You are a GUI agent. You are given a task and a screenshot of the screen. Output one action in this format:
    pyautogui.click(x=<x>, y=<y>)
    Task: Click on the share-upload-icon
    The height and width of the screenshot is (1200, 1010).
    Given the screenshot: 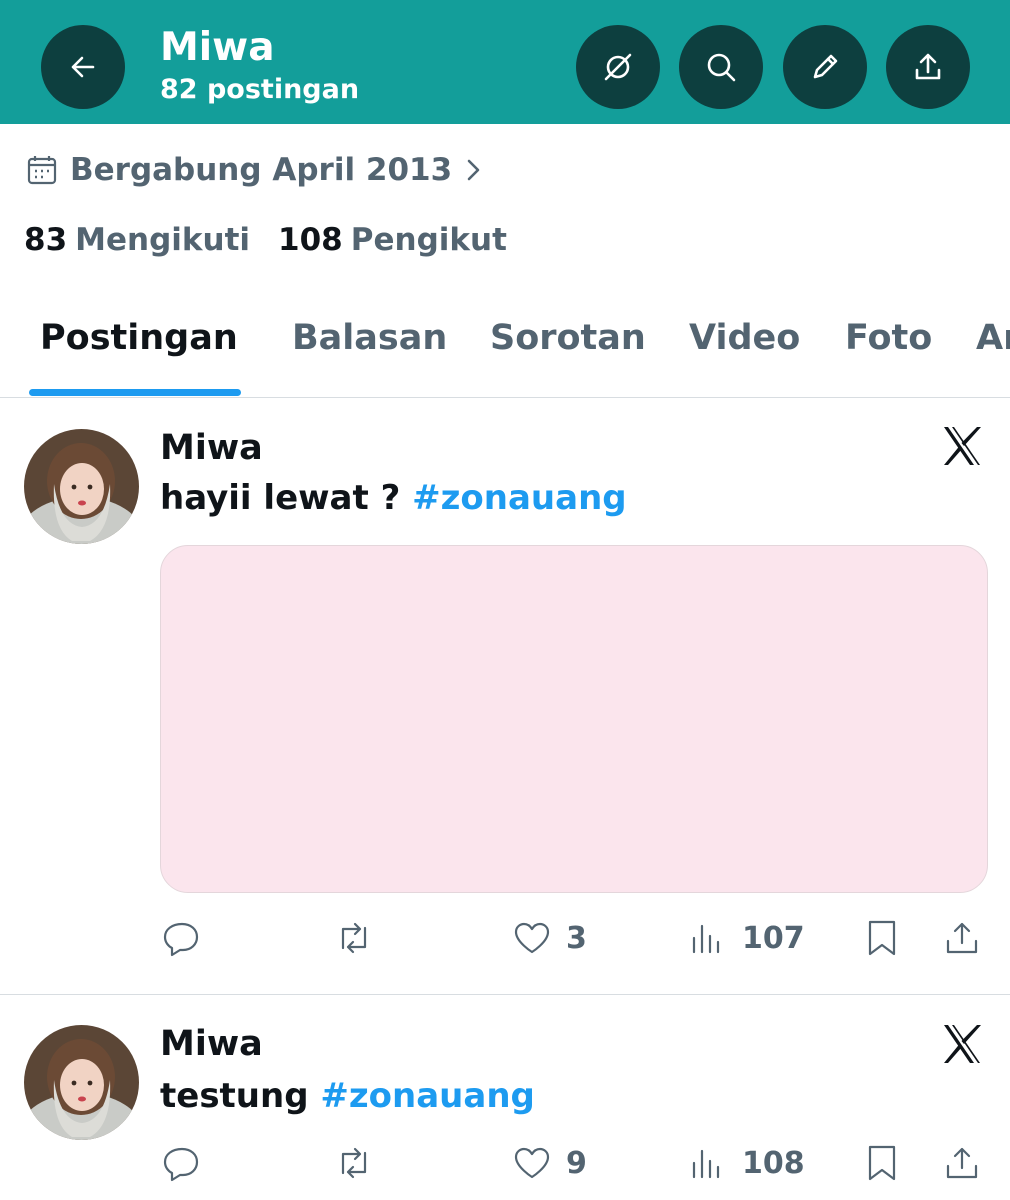 What is the action you would take?
    pyautogui.click(x=928, y=66)
    